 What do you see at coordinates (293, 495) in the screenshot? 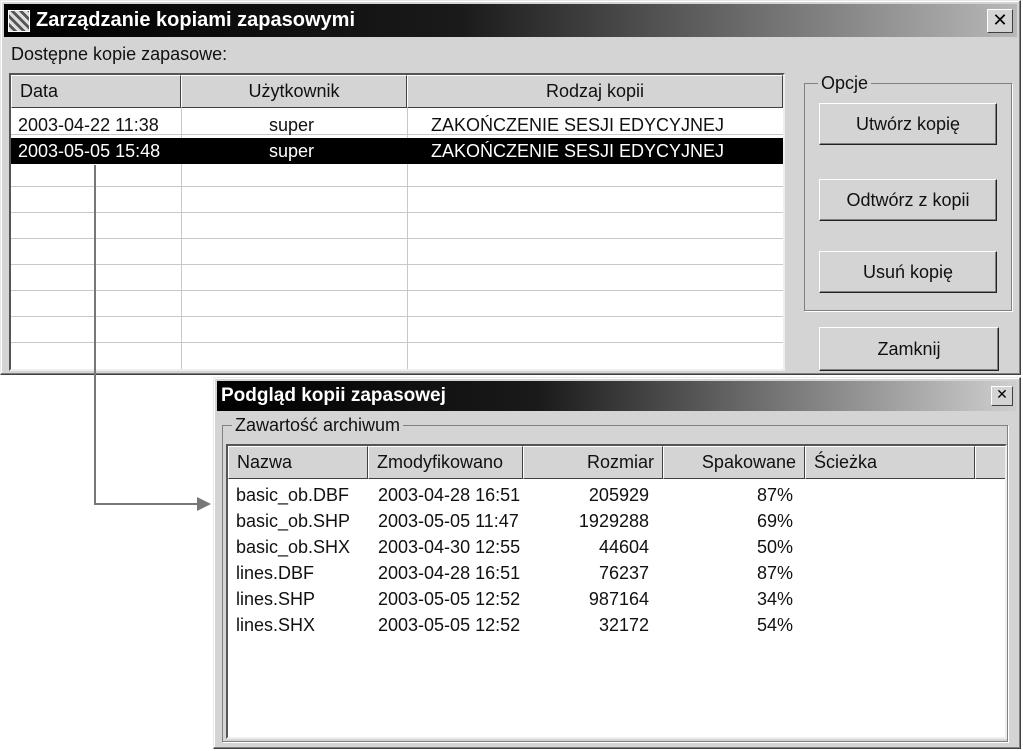
I see `file-name: basic_ob.DBF` at bounding box center [293, 495].